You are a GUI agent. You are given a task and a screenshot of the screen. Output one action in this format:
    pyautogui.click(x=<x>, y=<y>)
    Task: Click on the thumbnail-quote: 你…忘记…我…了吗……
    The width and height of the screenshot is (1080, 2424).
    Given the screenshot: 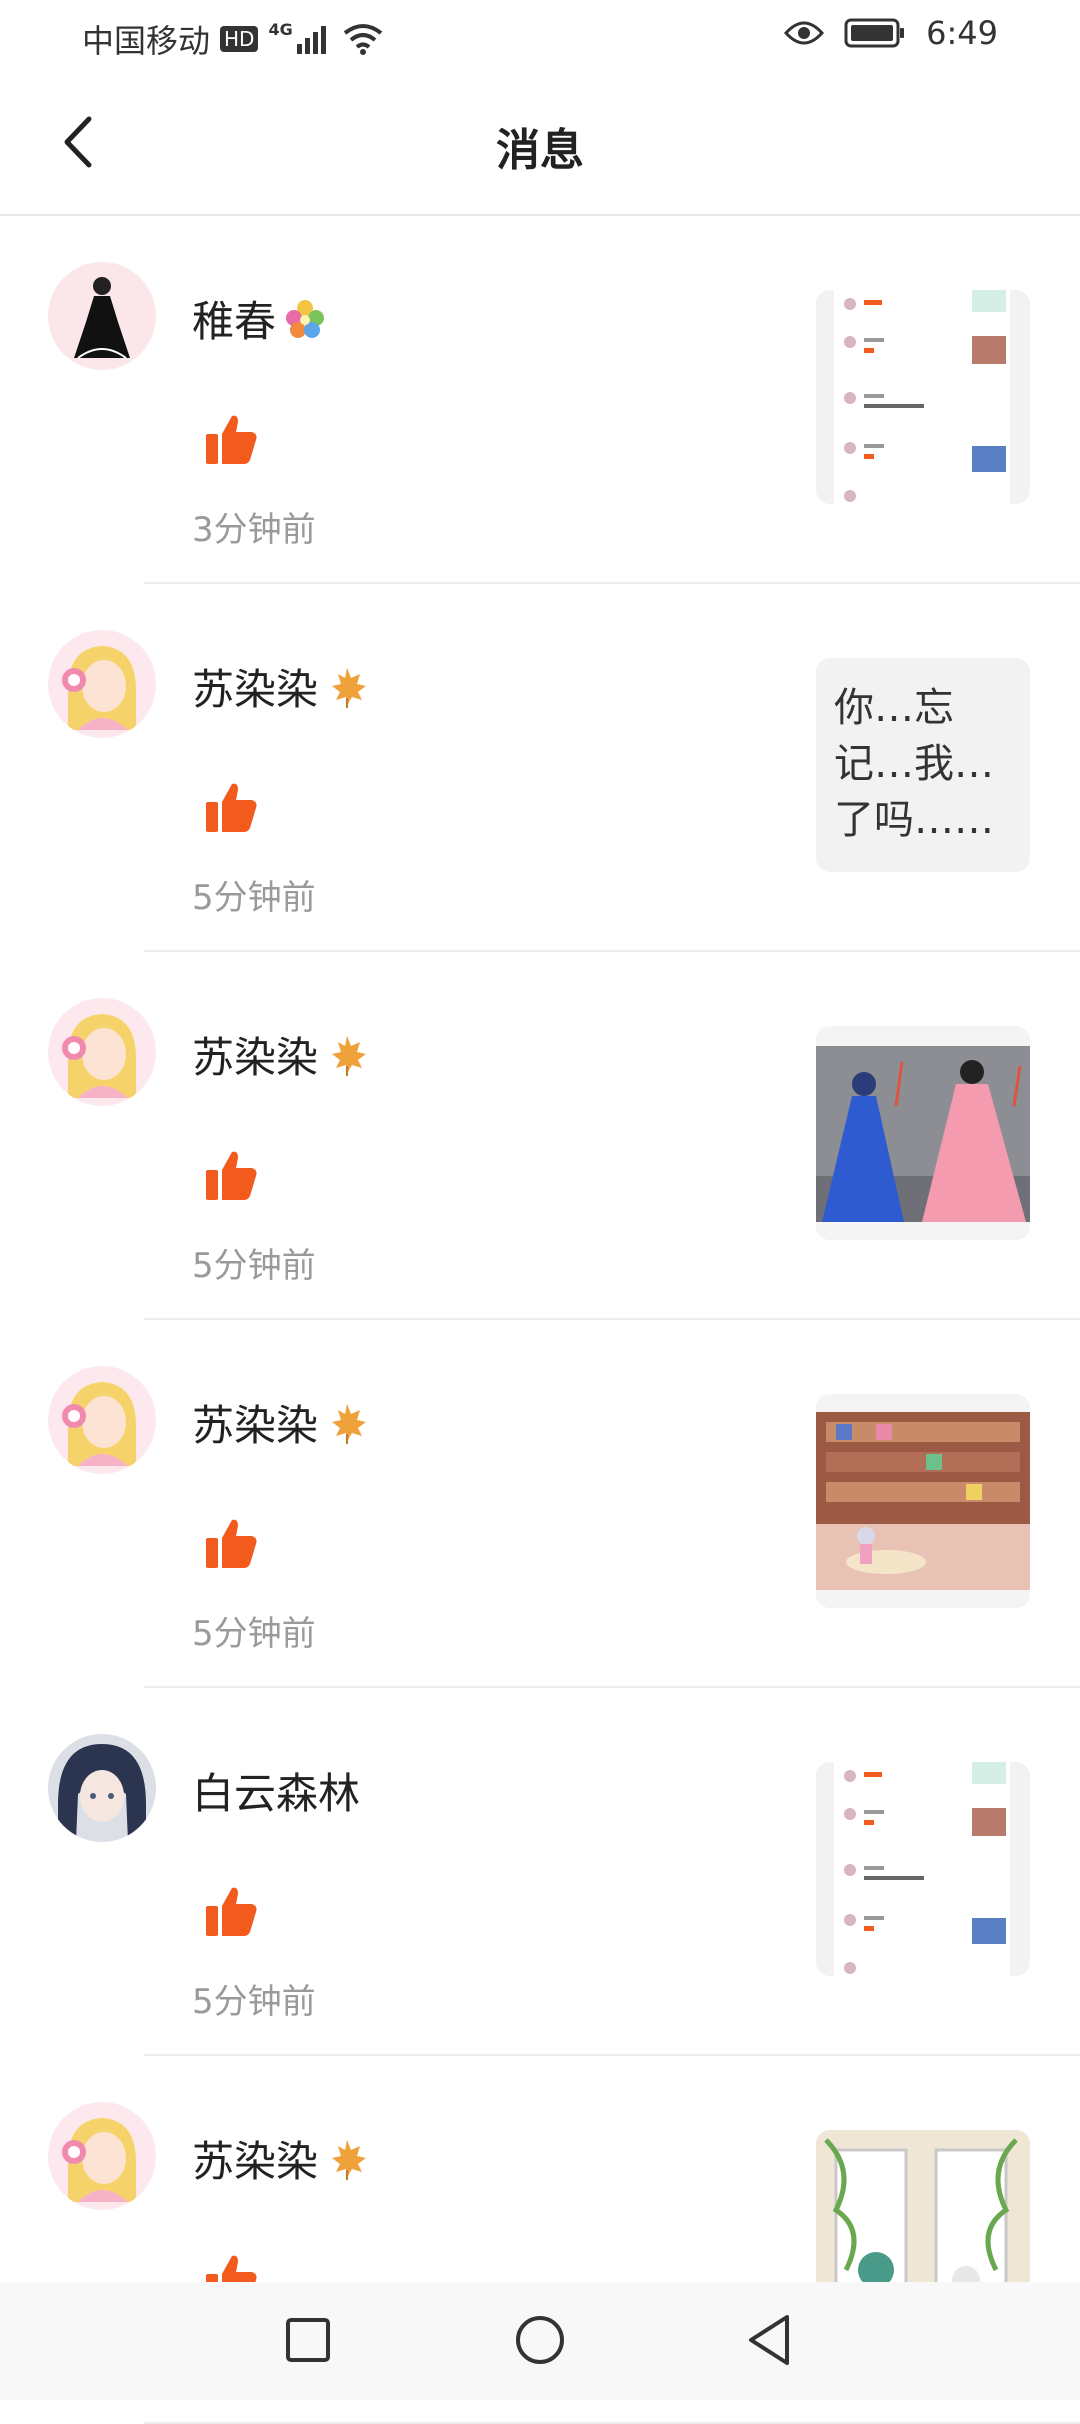 What is the action you would take?
    pyautogui.click(x=914, y=764)
    